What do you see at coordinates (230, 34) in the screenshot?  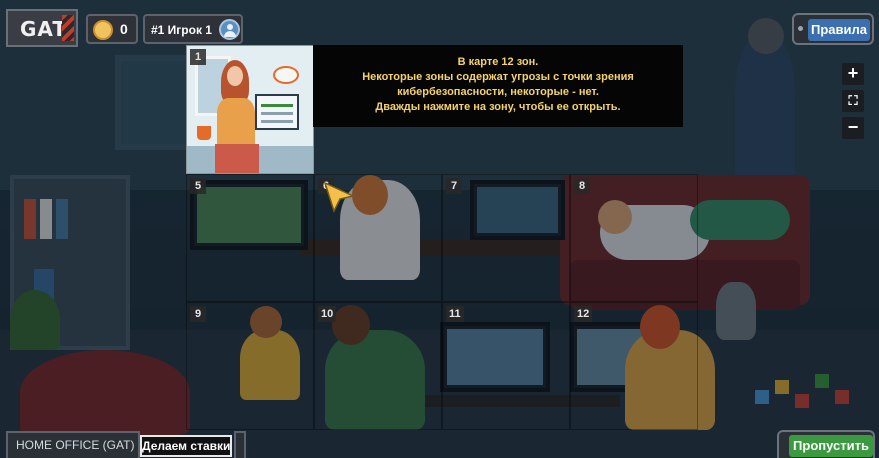 I see `avatar-body` at bounding box center [230, 34].